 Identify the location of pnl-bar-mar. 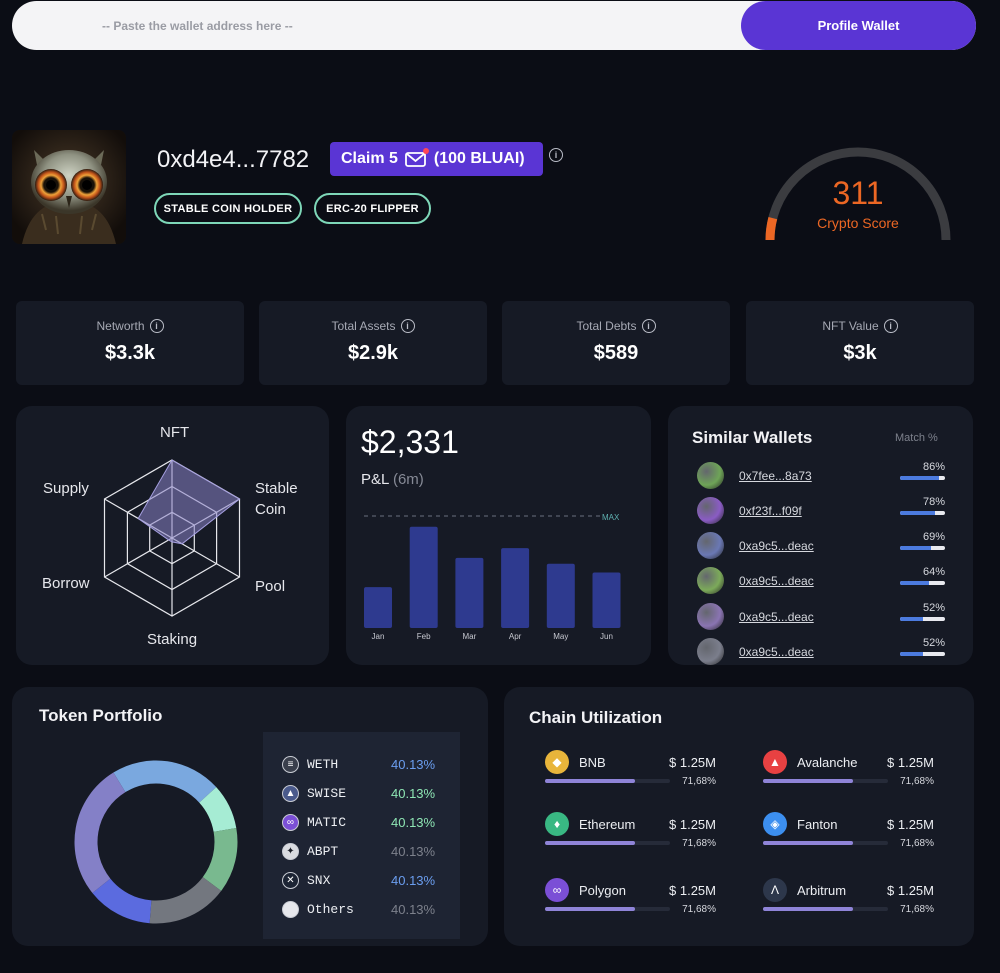
(469, 592).